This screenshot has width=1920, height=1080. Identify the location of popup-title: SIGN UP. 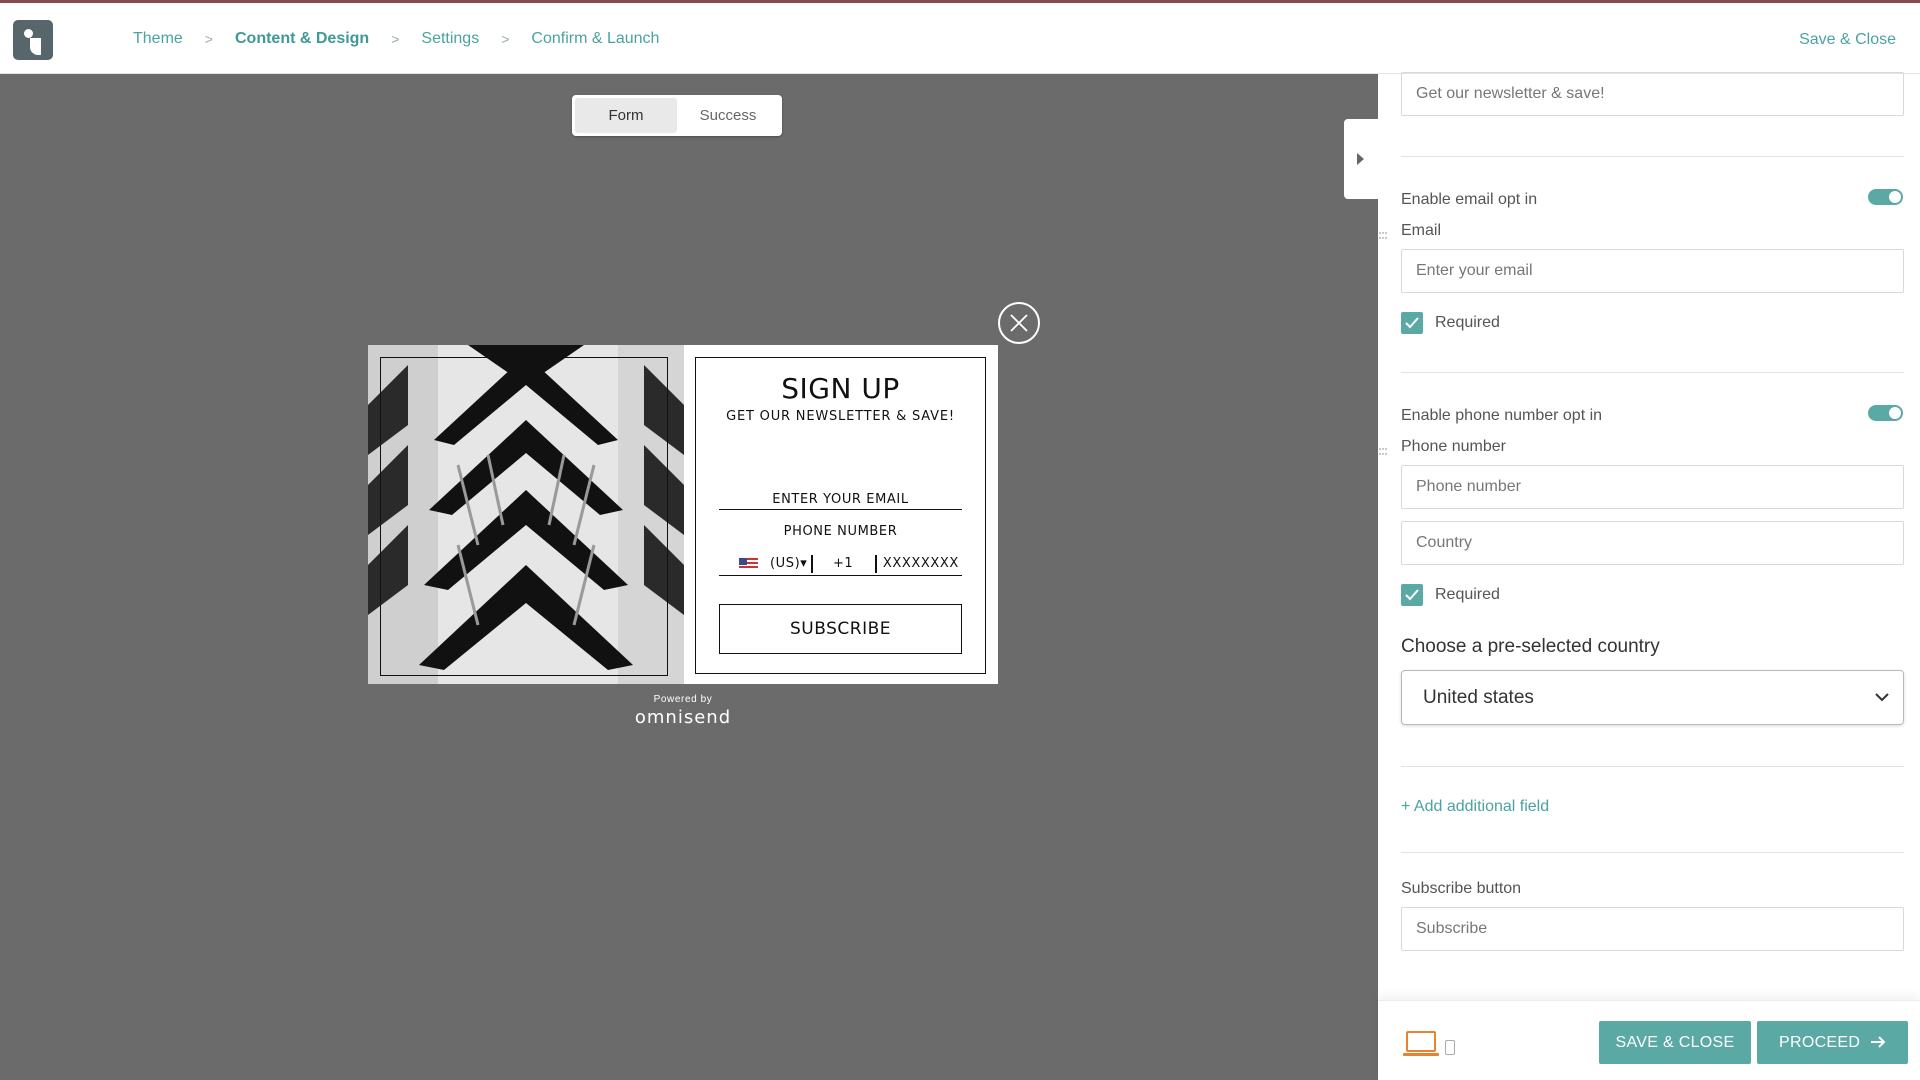
(840, 388).